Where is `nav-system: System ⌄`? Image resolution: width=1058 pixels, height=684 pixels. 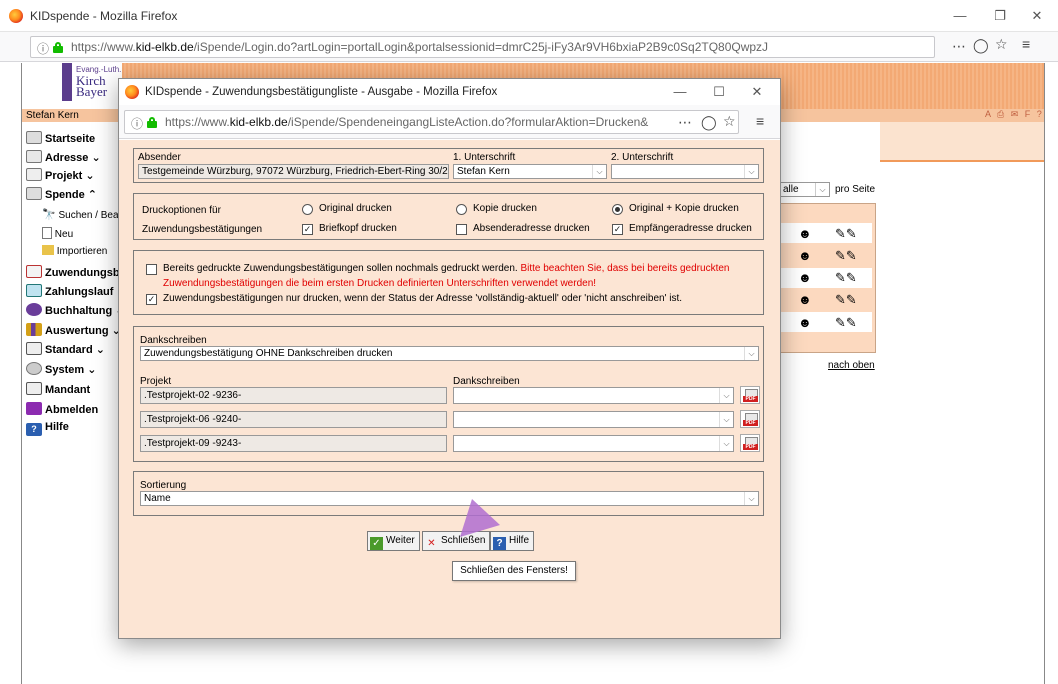 nav-system: System ⌄ is located at coordinates (61, 369).